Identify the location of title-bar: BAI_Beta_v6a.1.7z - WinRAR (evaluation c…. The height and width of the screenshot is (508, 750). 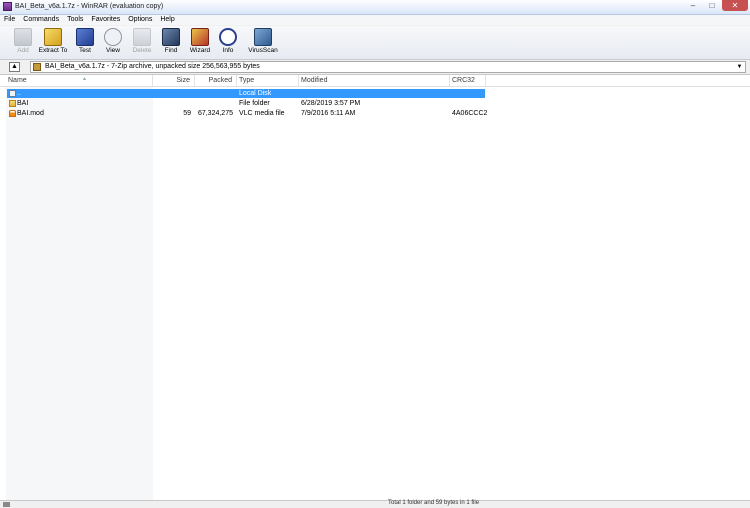
(375, 7).